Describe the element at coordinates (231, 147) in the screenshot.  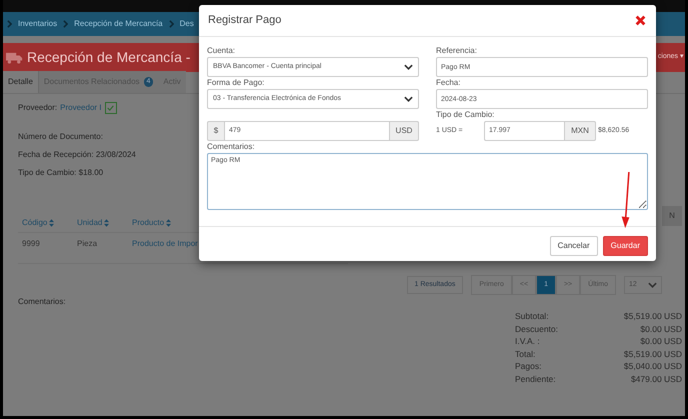
I see `field-label: Comentarios:` at that location.